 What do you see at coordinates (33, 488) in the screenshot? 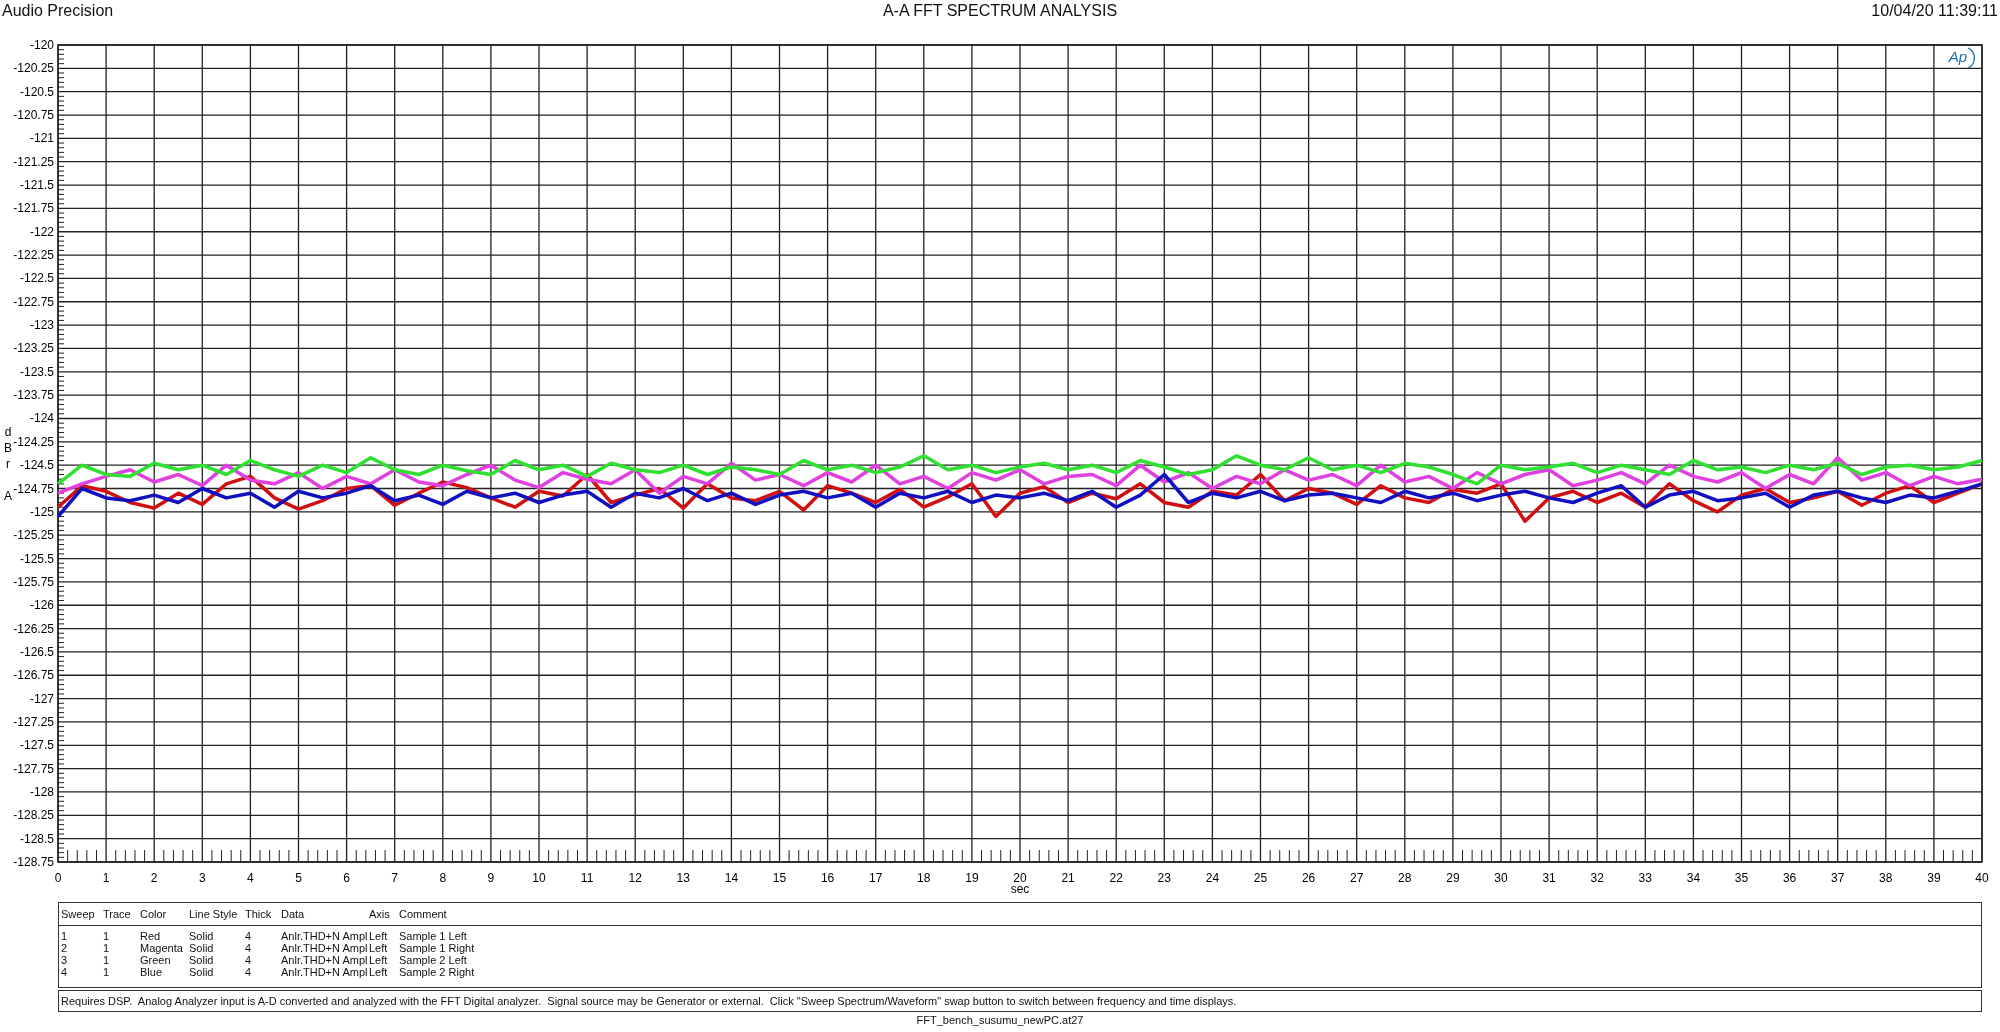
I see `y-tick-label: -124.75` at bounding box center [33, 488].